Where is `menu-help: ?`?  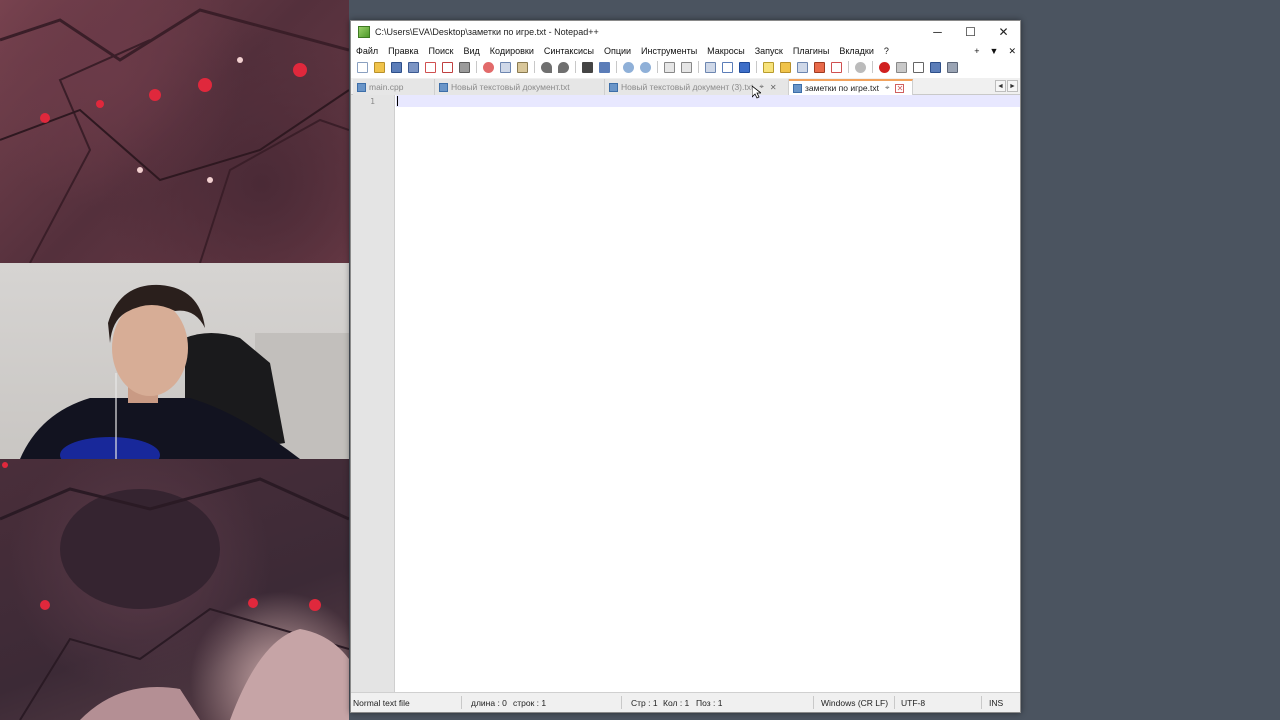 menu-help: ? is located at coordinates (886, 51).